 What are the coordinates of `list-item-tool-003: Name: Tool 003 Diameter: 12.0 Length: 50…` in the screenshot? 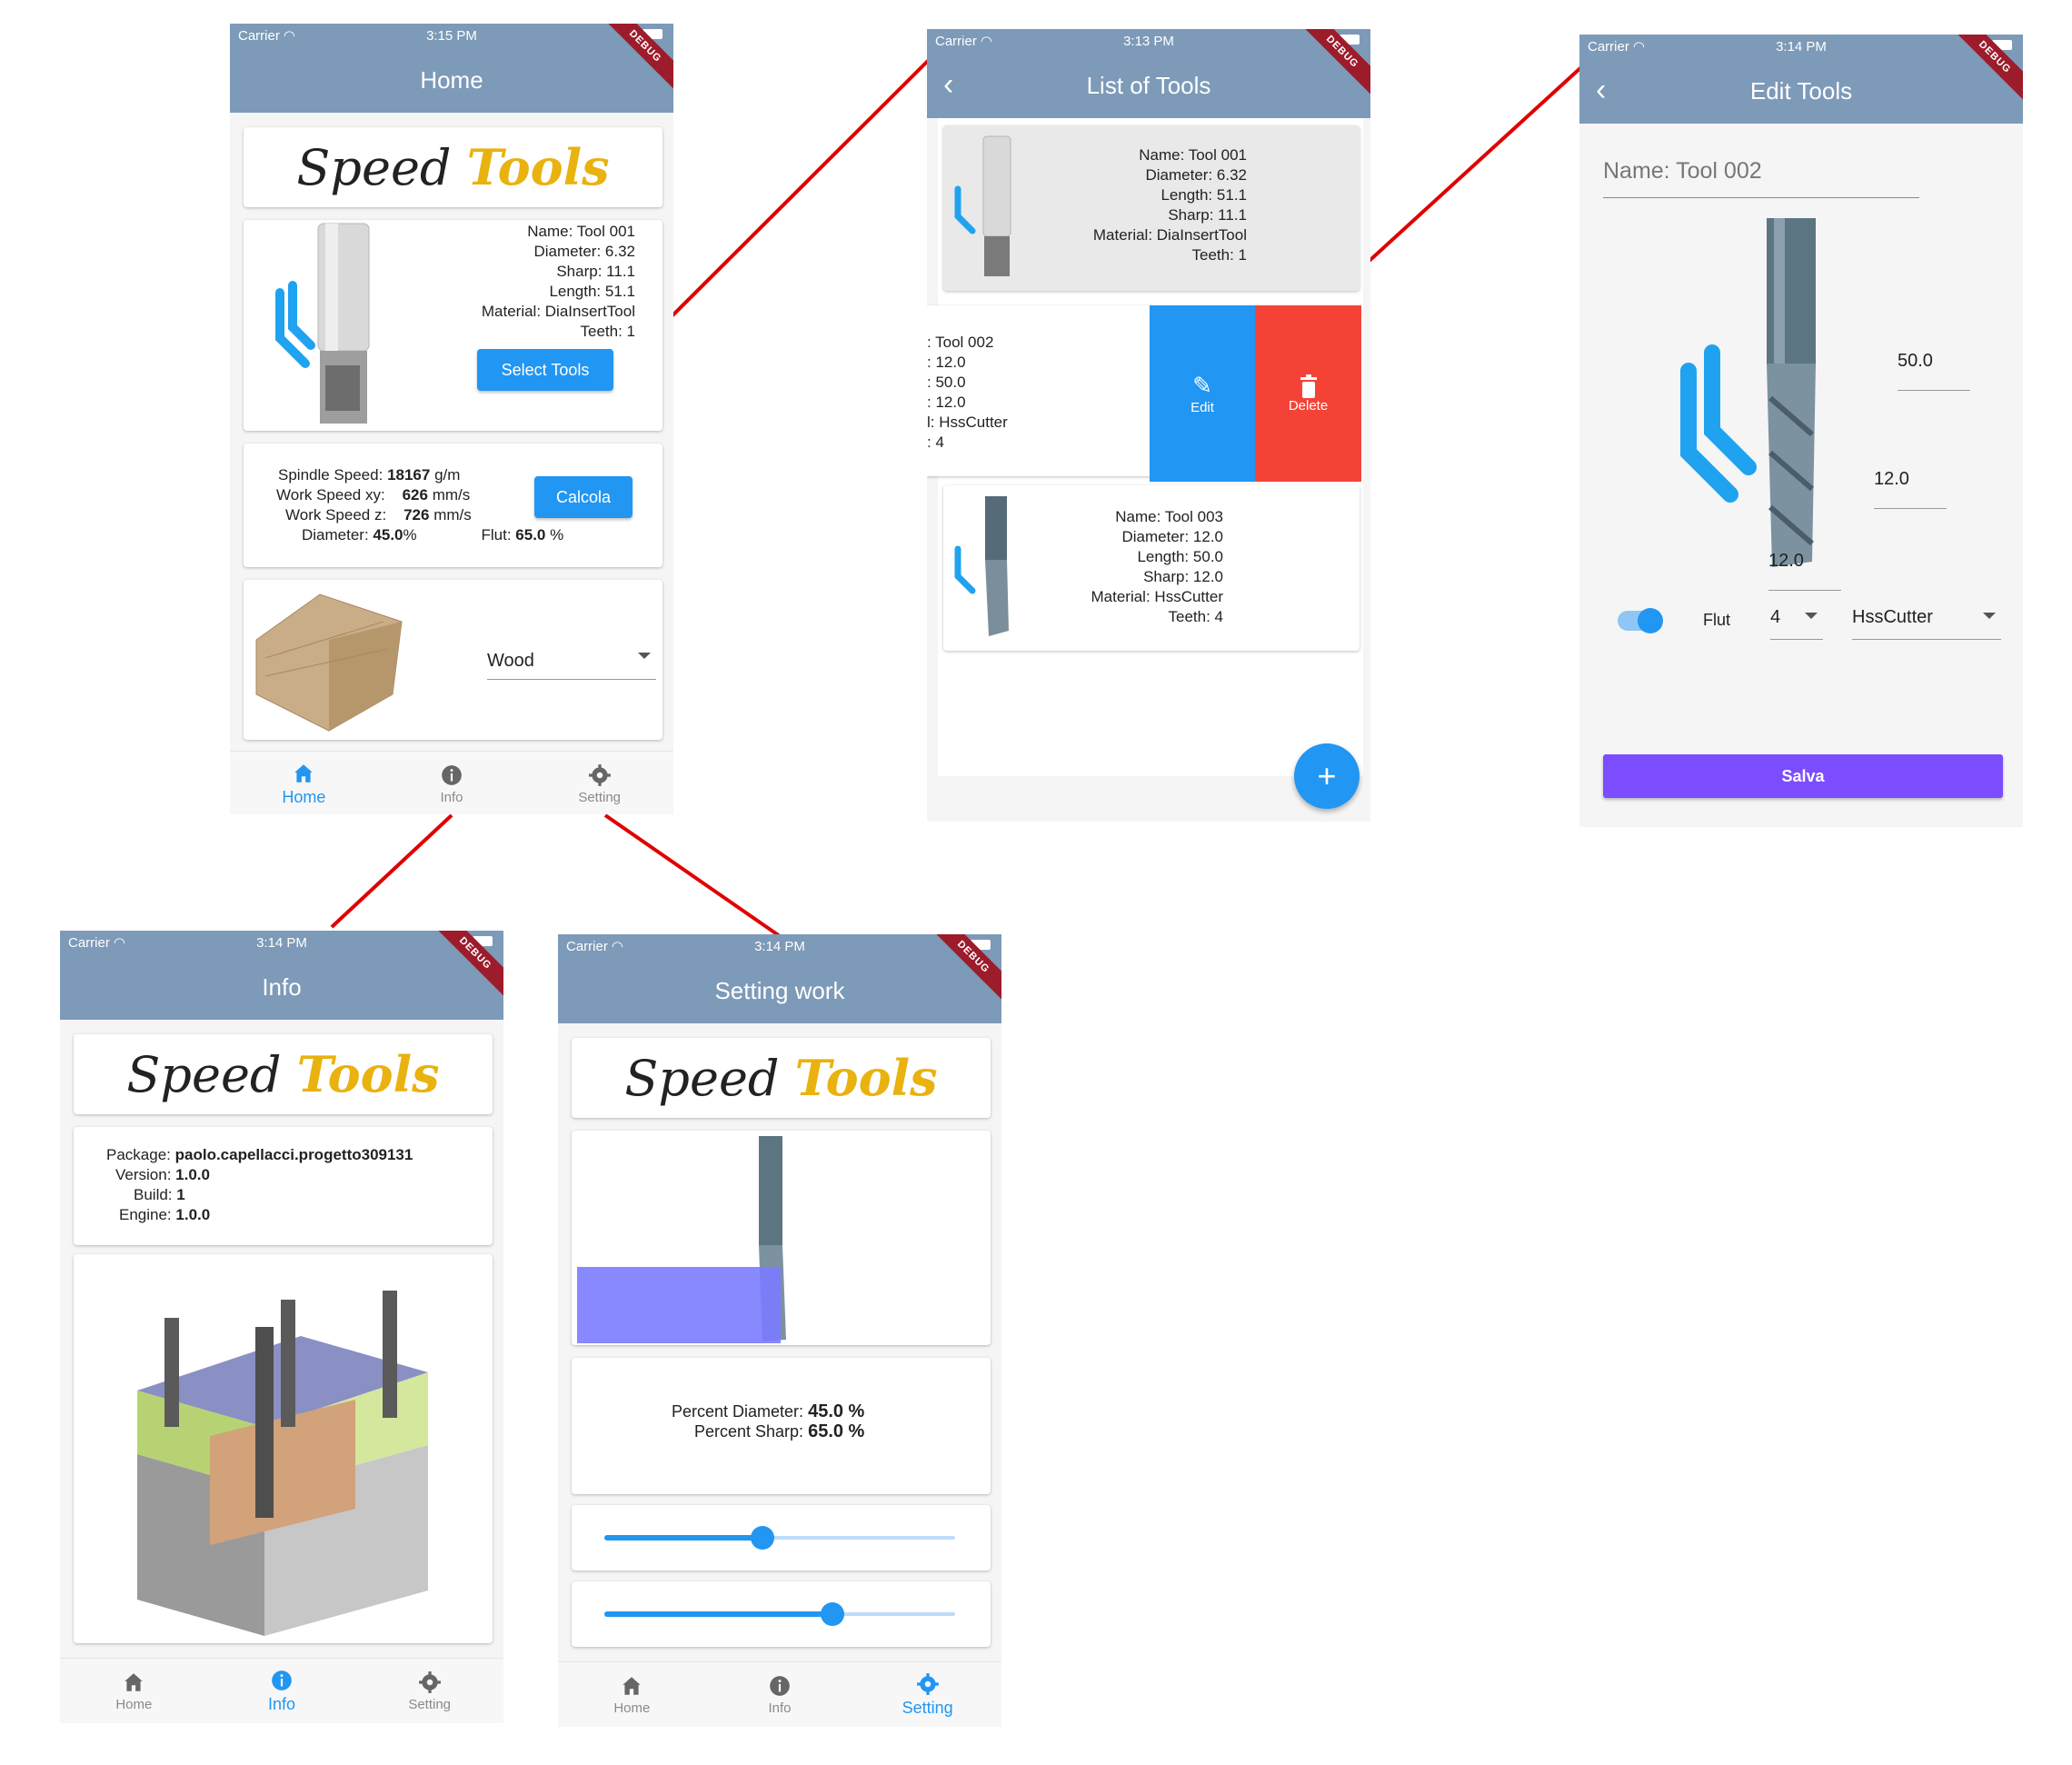 It's located at (1151, 568).